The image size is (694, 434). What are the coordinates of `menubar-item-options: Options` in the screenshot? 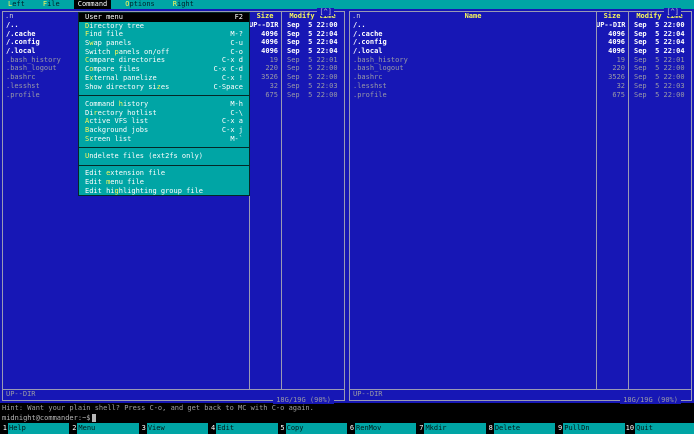 It's located at (140, 4).